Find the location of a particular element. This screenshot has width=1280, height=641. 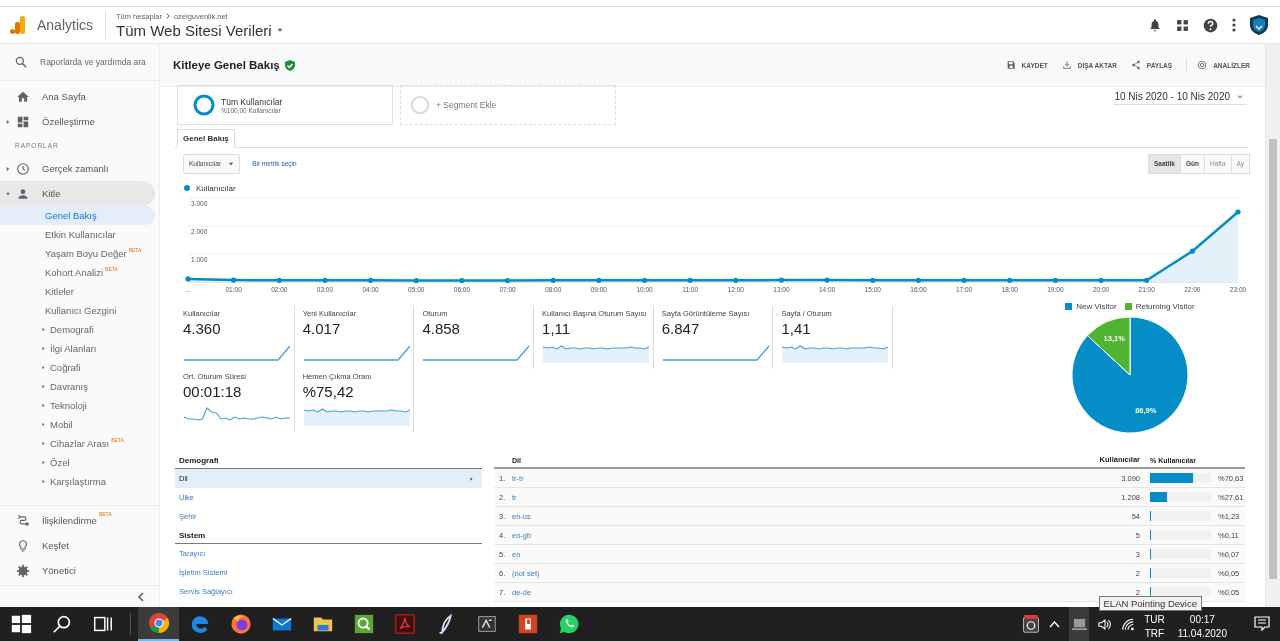

download-icon is located at coordinates (1066, 65).